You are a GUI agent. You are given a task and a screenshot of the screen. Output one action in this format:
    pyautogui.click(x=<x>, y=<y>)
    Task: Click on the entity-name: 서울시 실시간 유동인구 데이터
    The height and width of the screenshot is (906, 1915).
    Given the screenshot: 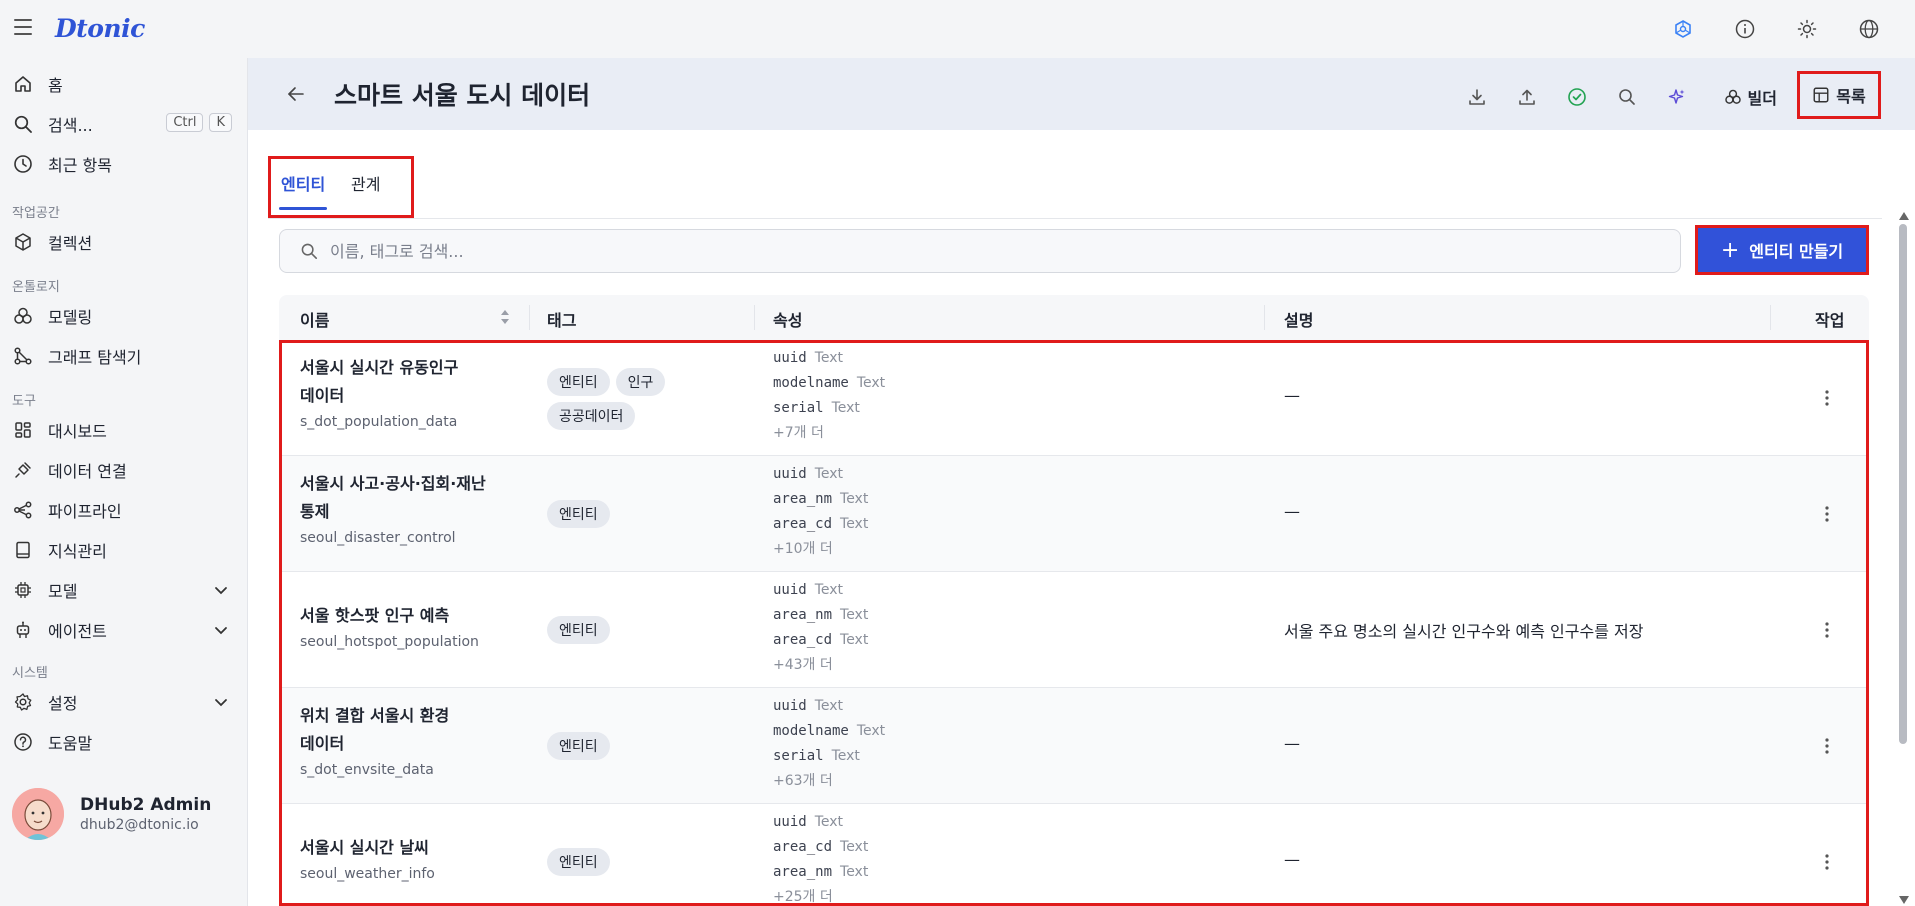 What is the action you would take?
    pyautogui.click(x=400, y=382)
    